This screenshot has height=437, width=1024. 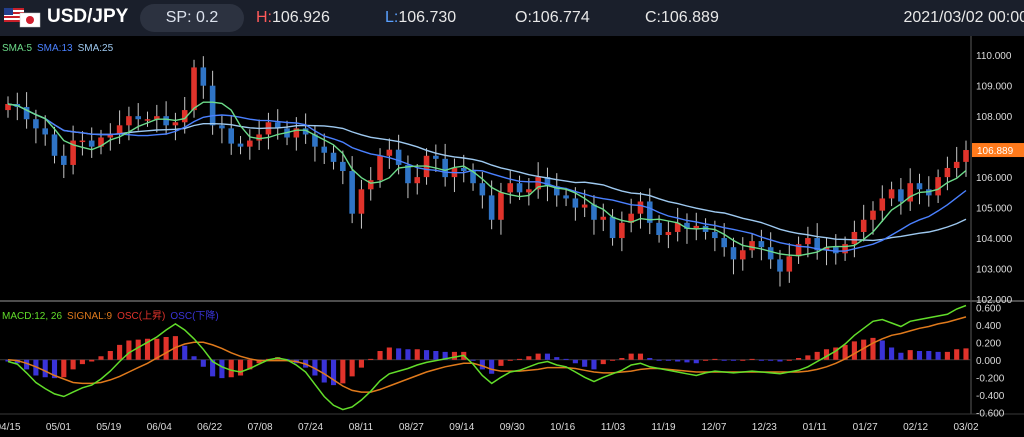 What do you see at coordinates (420, 18) in the screenshot?
I see `low-quote: L:106.730` at bounding box center [420, 18].